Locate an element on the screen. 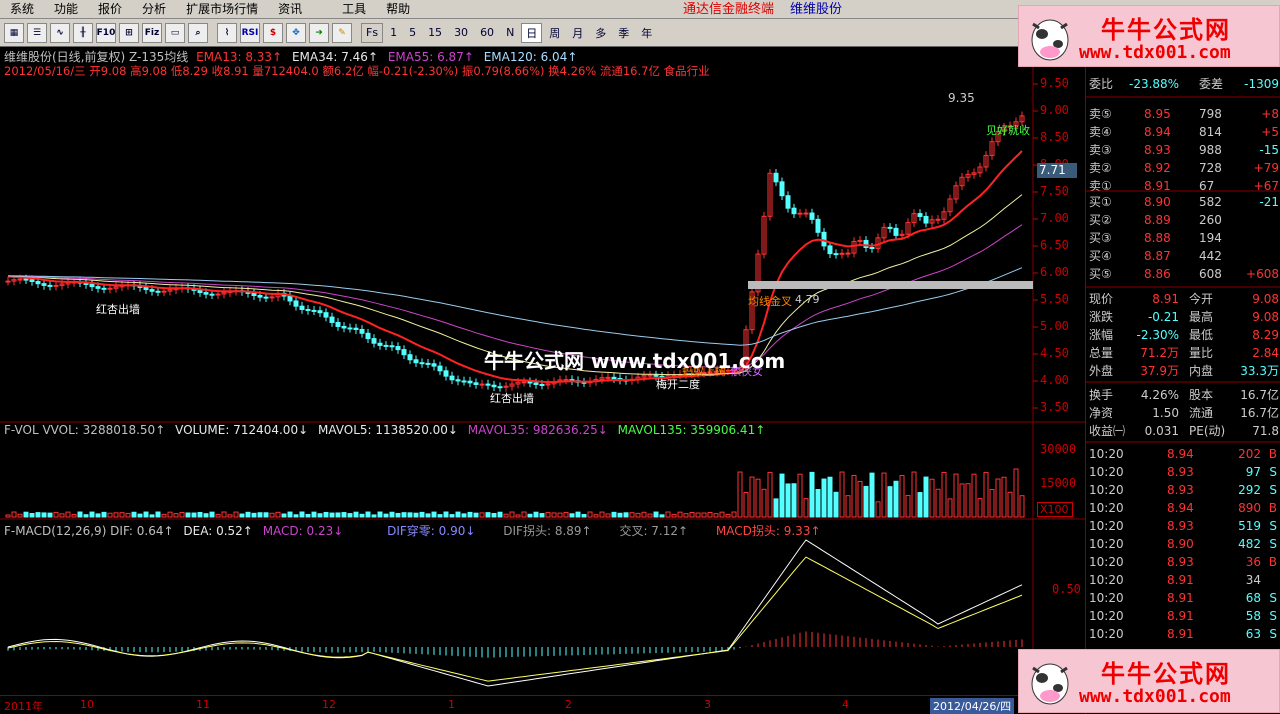 The image size is (1280, 714). period-month: 月 is located at coordinates (577, 33).